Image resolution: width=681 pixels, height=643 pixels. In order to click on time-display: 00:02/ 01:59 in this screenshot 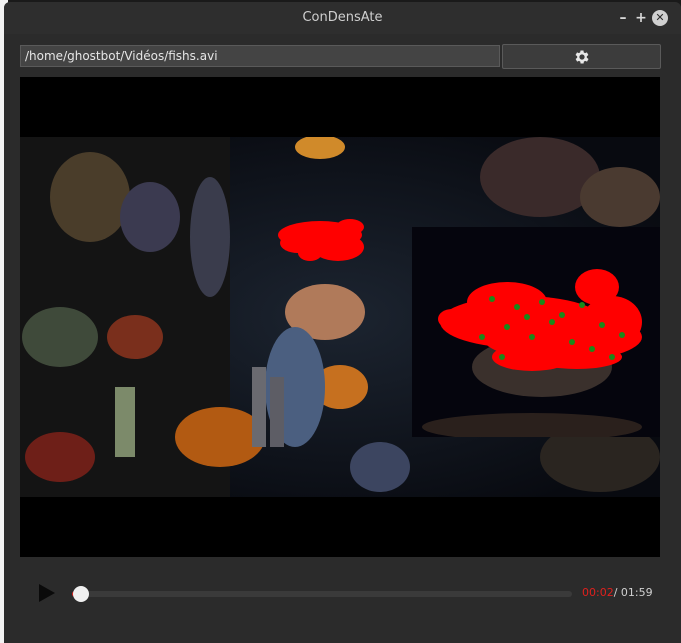, I will do `click(617, 592)`.